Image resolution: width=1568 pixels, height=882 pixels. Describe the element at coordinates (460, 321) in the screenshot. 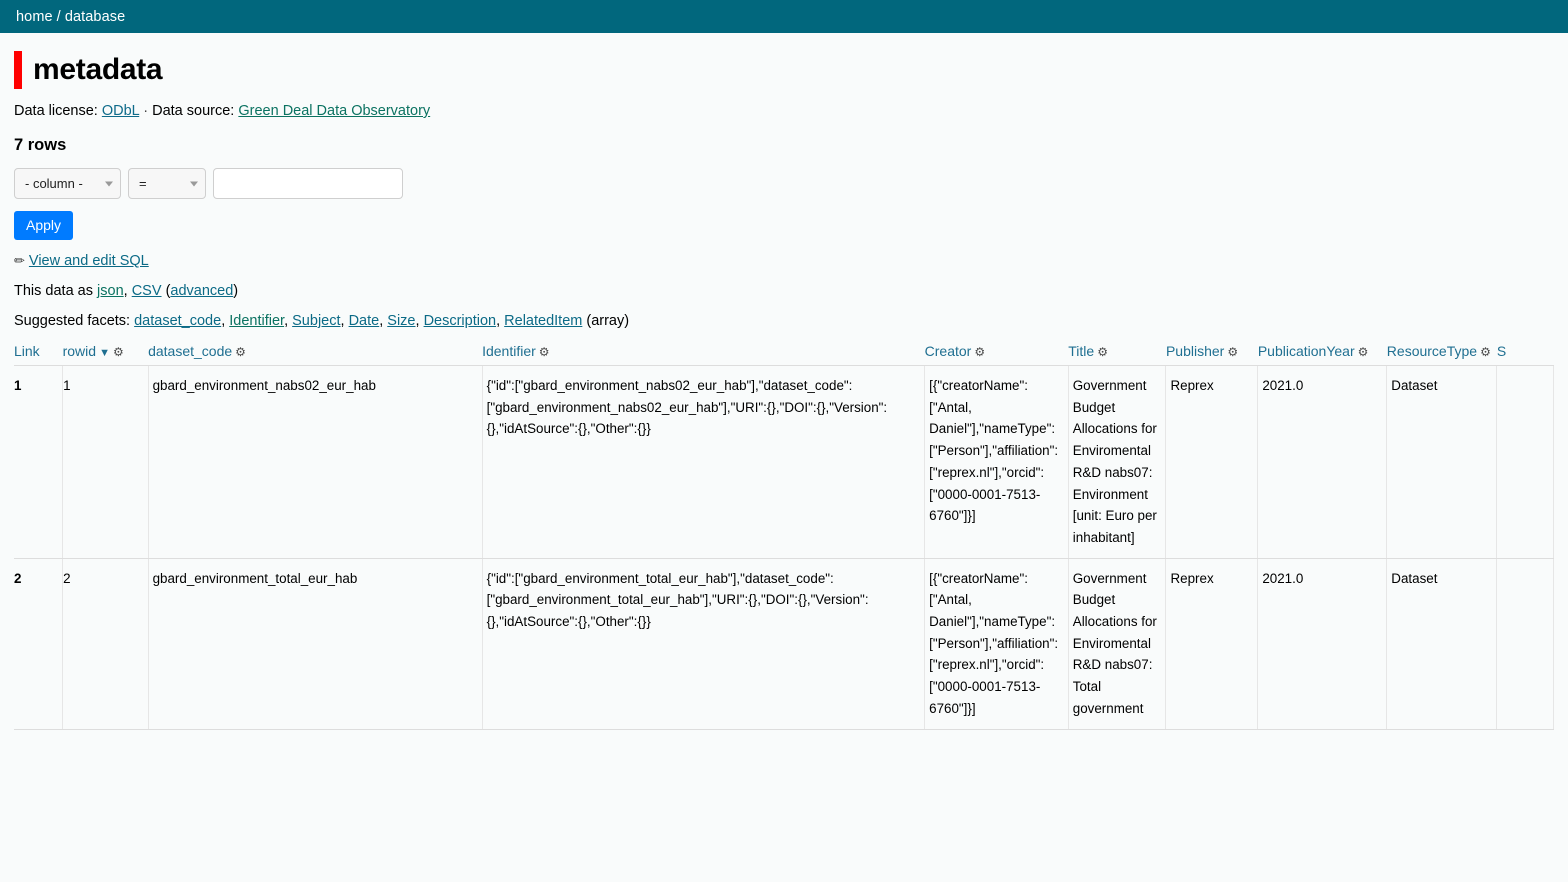

I see `facet-description: Description` at that location.